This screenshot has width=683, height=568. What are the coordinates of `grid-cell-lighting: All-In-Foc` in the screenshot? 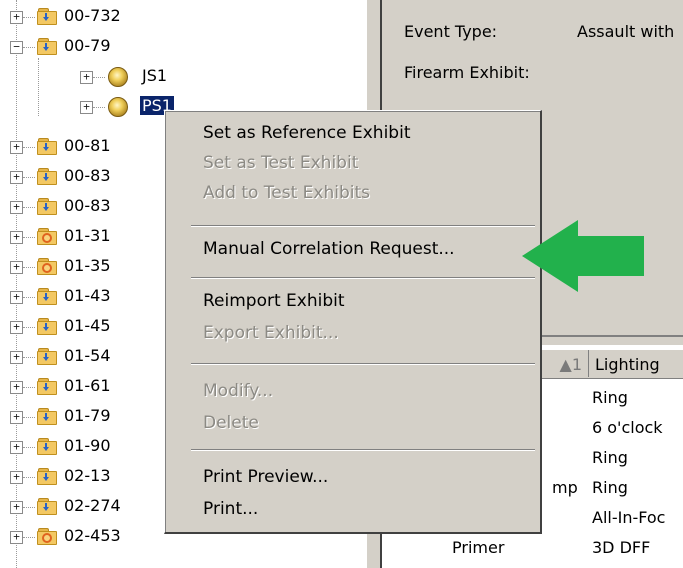 It's located at (629, 517).